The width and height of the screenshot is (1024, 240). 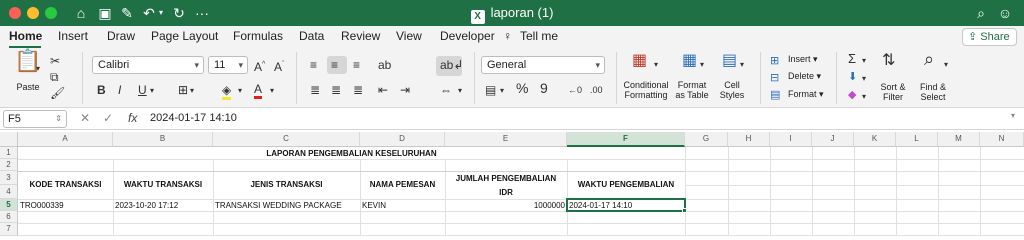 What do you see at coordinates (1013, 115) in the screenshot?
I see `expand-formula-bar-icon: ▾` at bounding box center [1013, 115].